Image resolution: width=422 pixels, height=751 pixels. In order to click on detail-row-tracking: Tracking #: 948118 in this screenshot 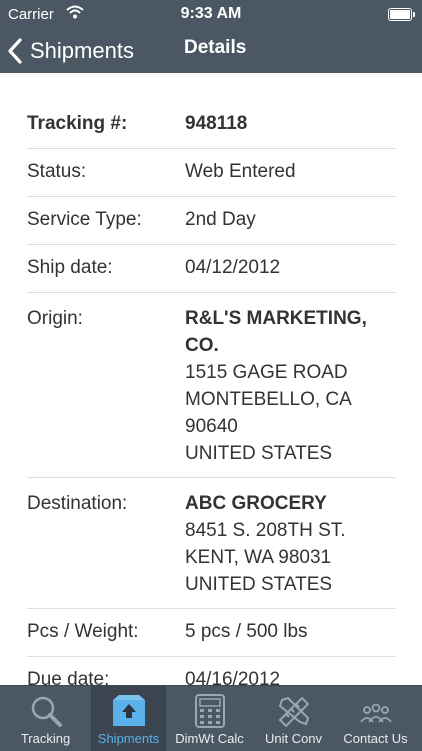, I will do `click(211, 125)`.